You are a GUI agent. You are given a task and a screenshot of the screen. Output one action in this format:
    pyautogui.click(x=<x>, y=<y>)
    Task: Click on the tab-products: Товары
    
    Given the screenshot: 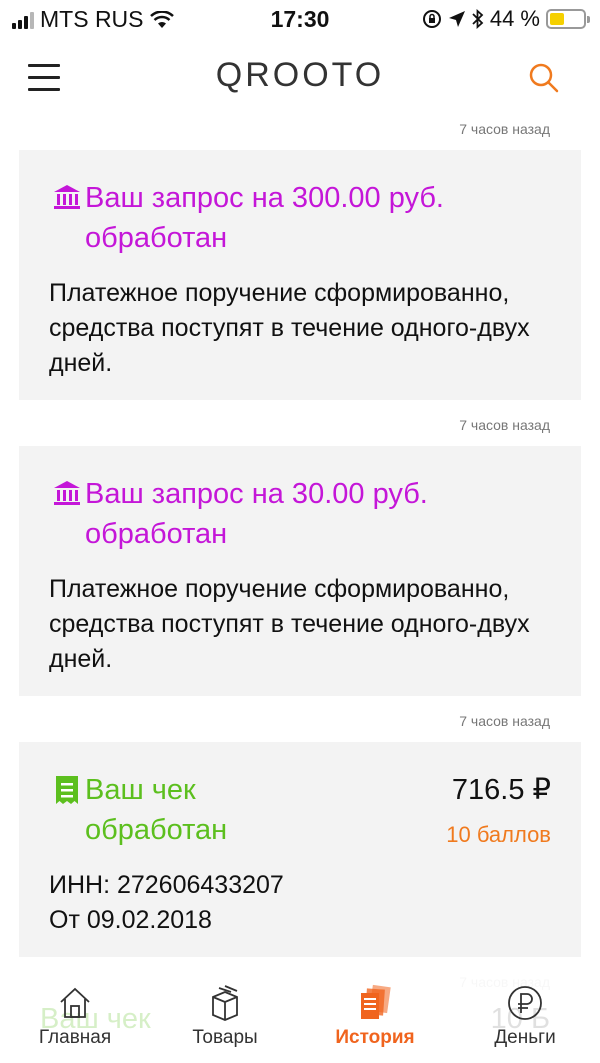 What is the action you would take?
    pyautogui.click(x=225, y=1016)
    